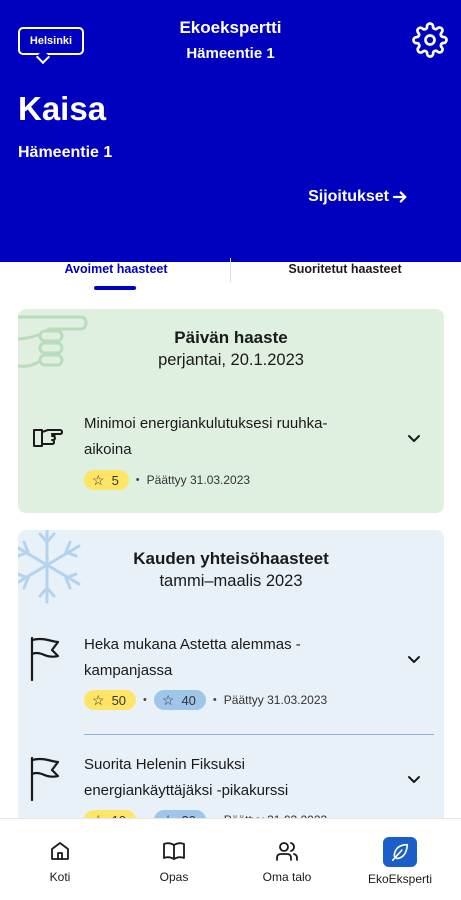 Image resolution: width=461 pixels, height=900 pixels. I want to click on app-title: Ekoekspertti, so click(230, 27).